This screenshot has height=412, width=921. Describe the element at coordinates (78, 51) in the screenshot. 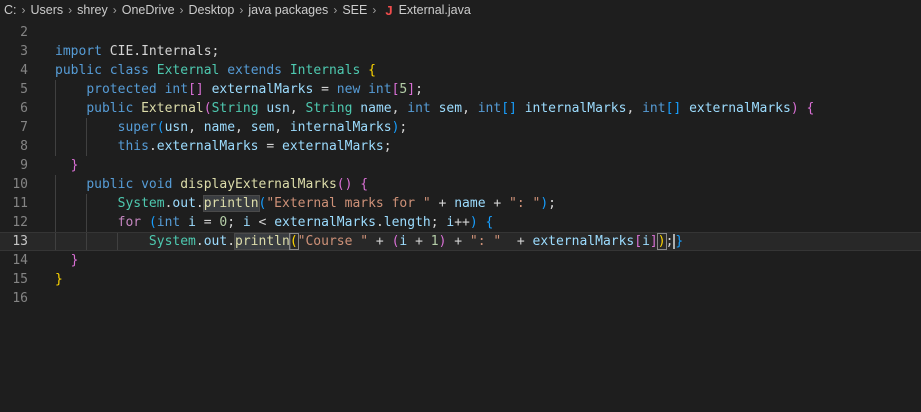

I see `code-token: import` at that location.